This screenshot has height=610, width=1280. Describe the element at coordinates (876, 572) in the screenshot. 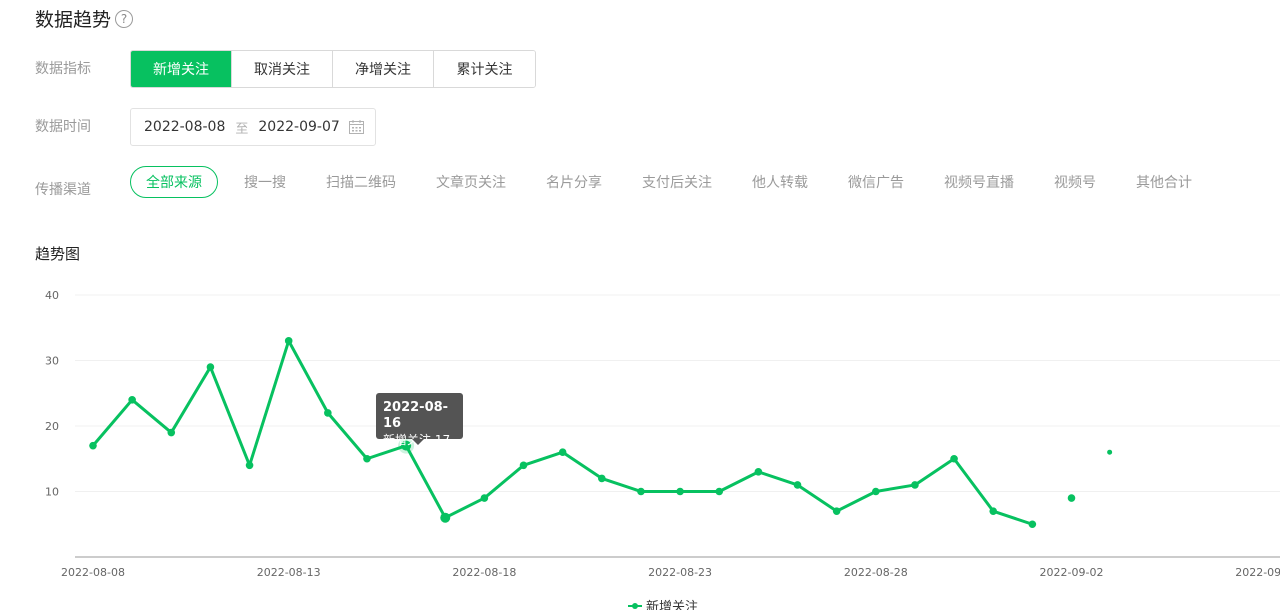

I see `x-tick-label: 2022-08-28` at that location.